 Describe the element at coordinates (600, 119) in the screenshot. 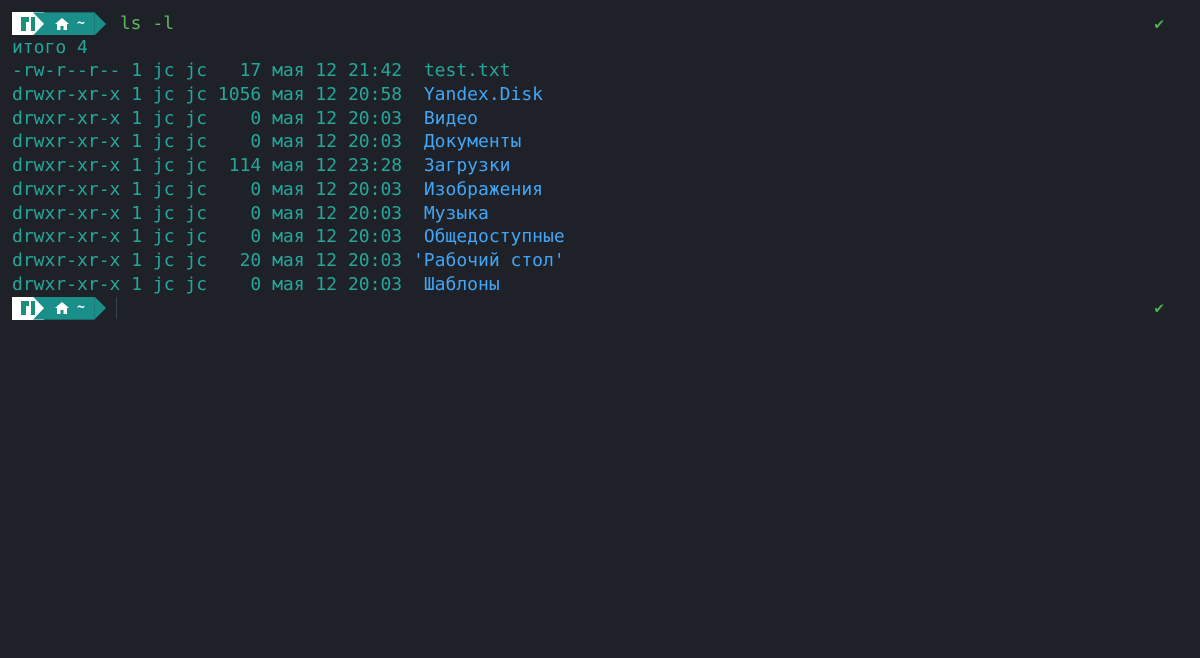

I see `listing-row: drwxr-xr-x 1 jc jc 0 мая 12 20:03 Видео` at that location.